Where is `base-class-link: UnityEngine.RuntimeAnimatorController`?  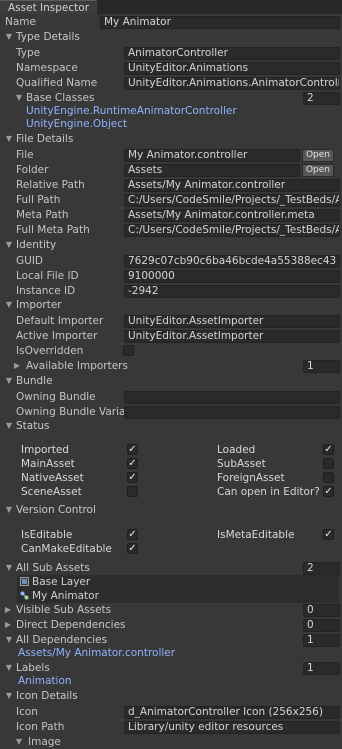 base-class-link: UnityEngine.RuntimeAnimatorController is located at coordinates (131, 111).